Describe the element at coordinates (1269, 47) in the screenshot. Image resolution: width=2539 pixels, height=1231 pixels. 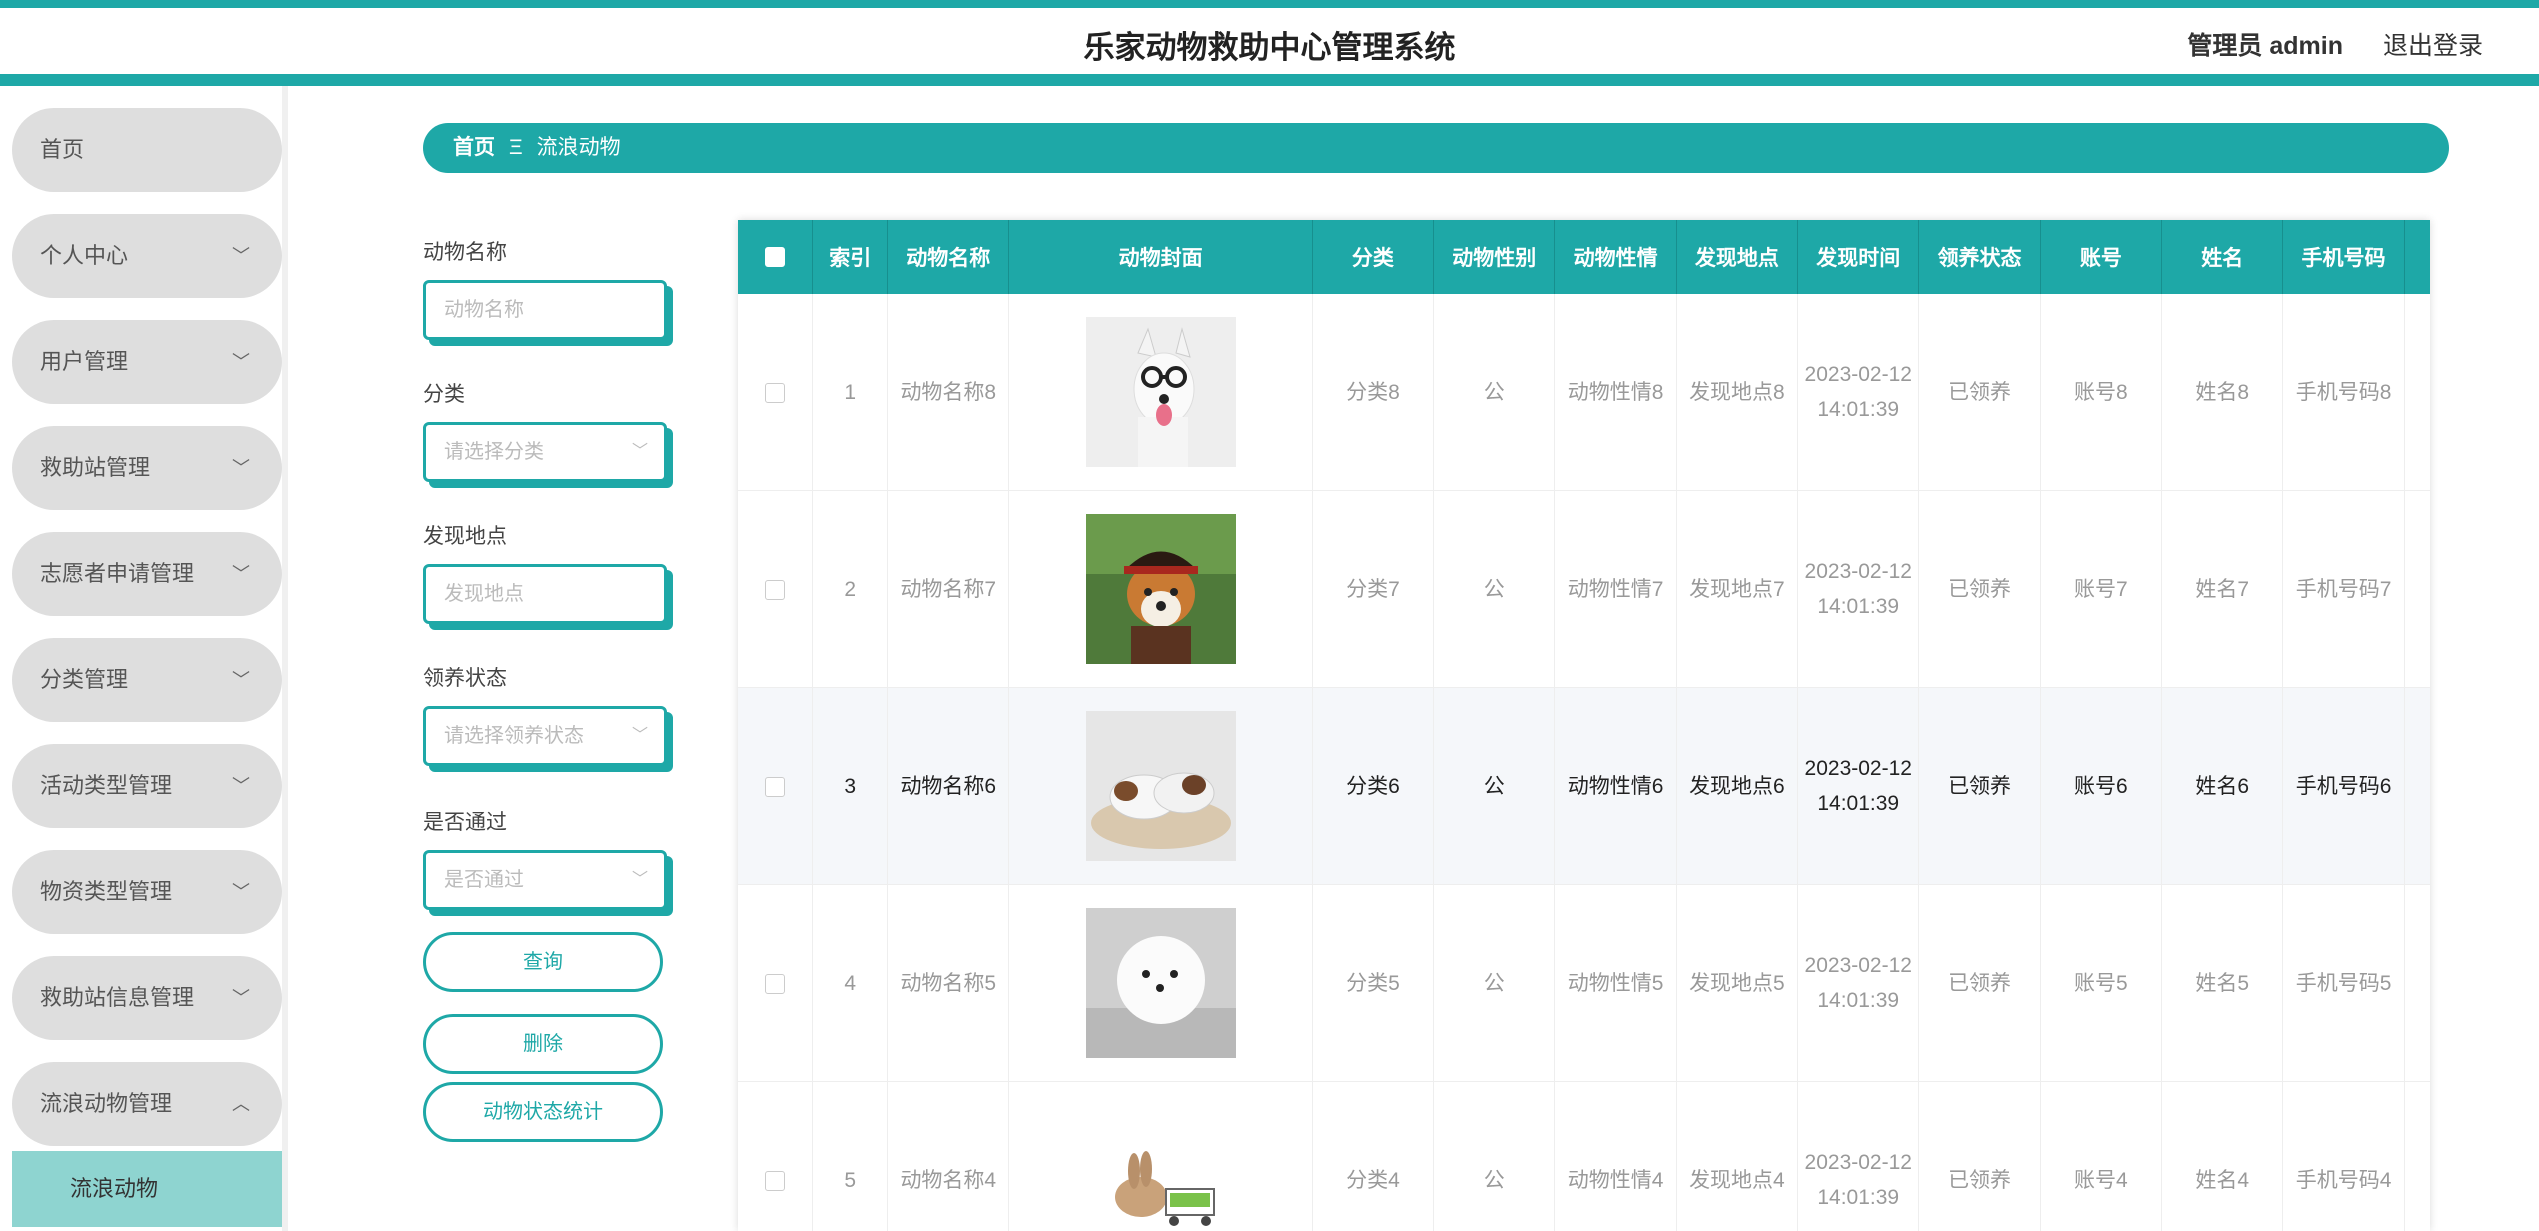
I see `app-title: 乐家动物救助中心管理系统` at that location.